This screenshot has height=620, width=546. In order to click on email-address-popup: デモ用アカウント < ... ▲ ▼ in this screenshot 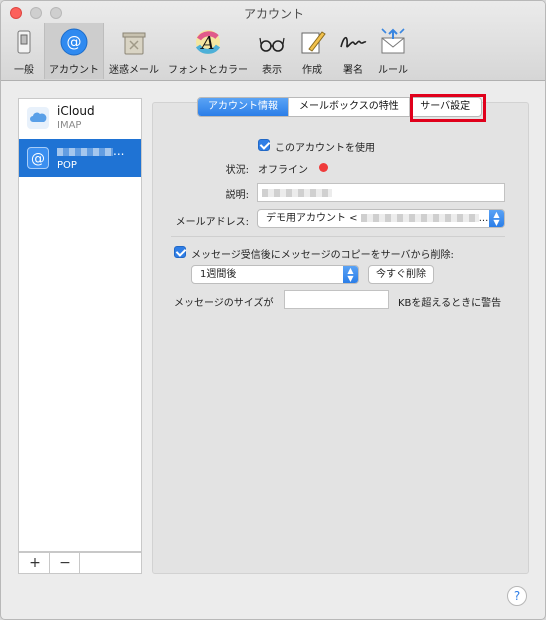, I will do `click(381, 218)`.